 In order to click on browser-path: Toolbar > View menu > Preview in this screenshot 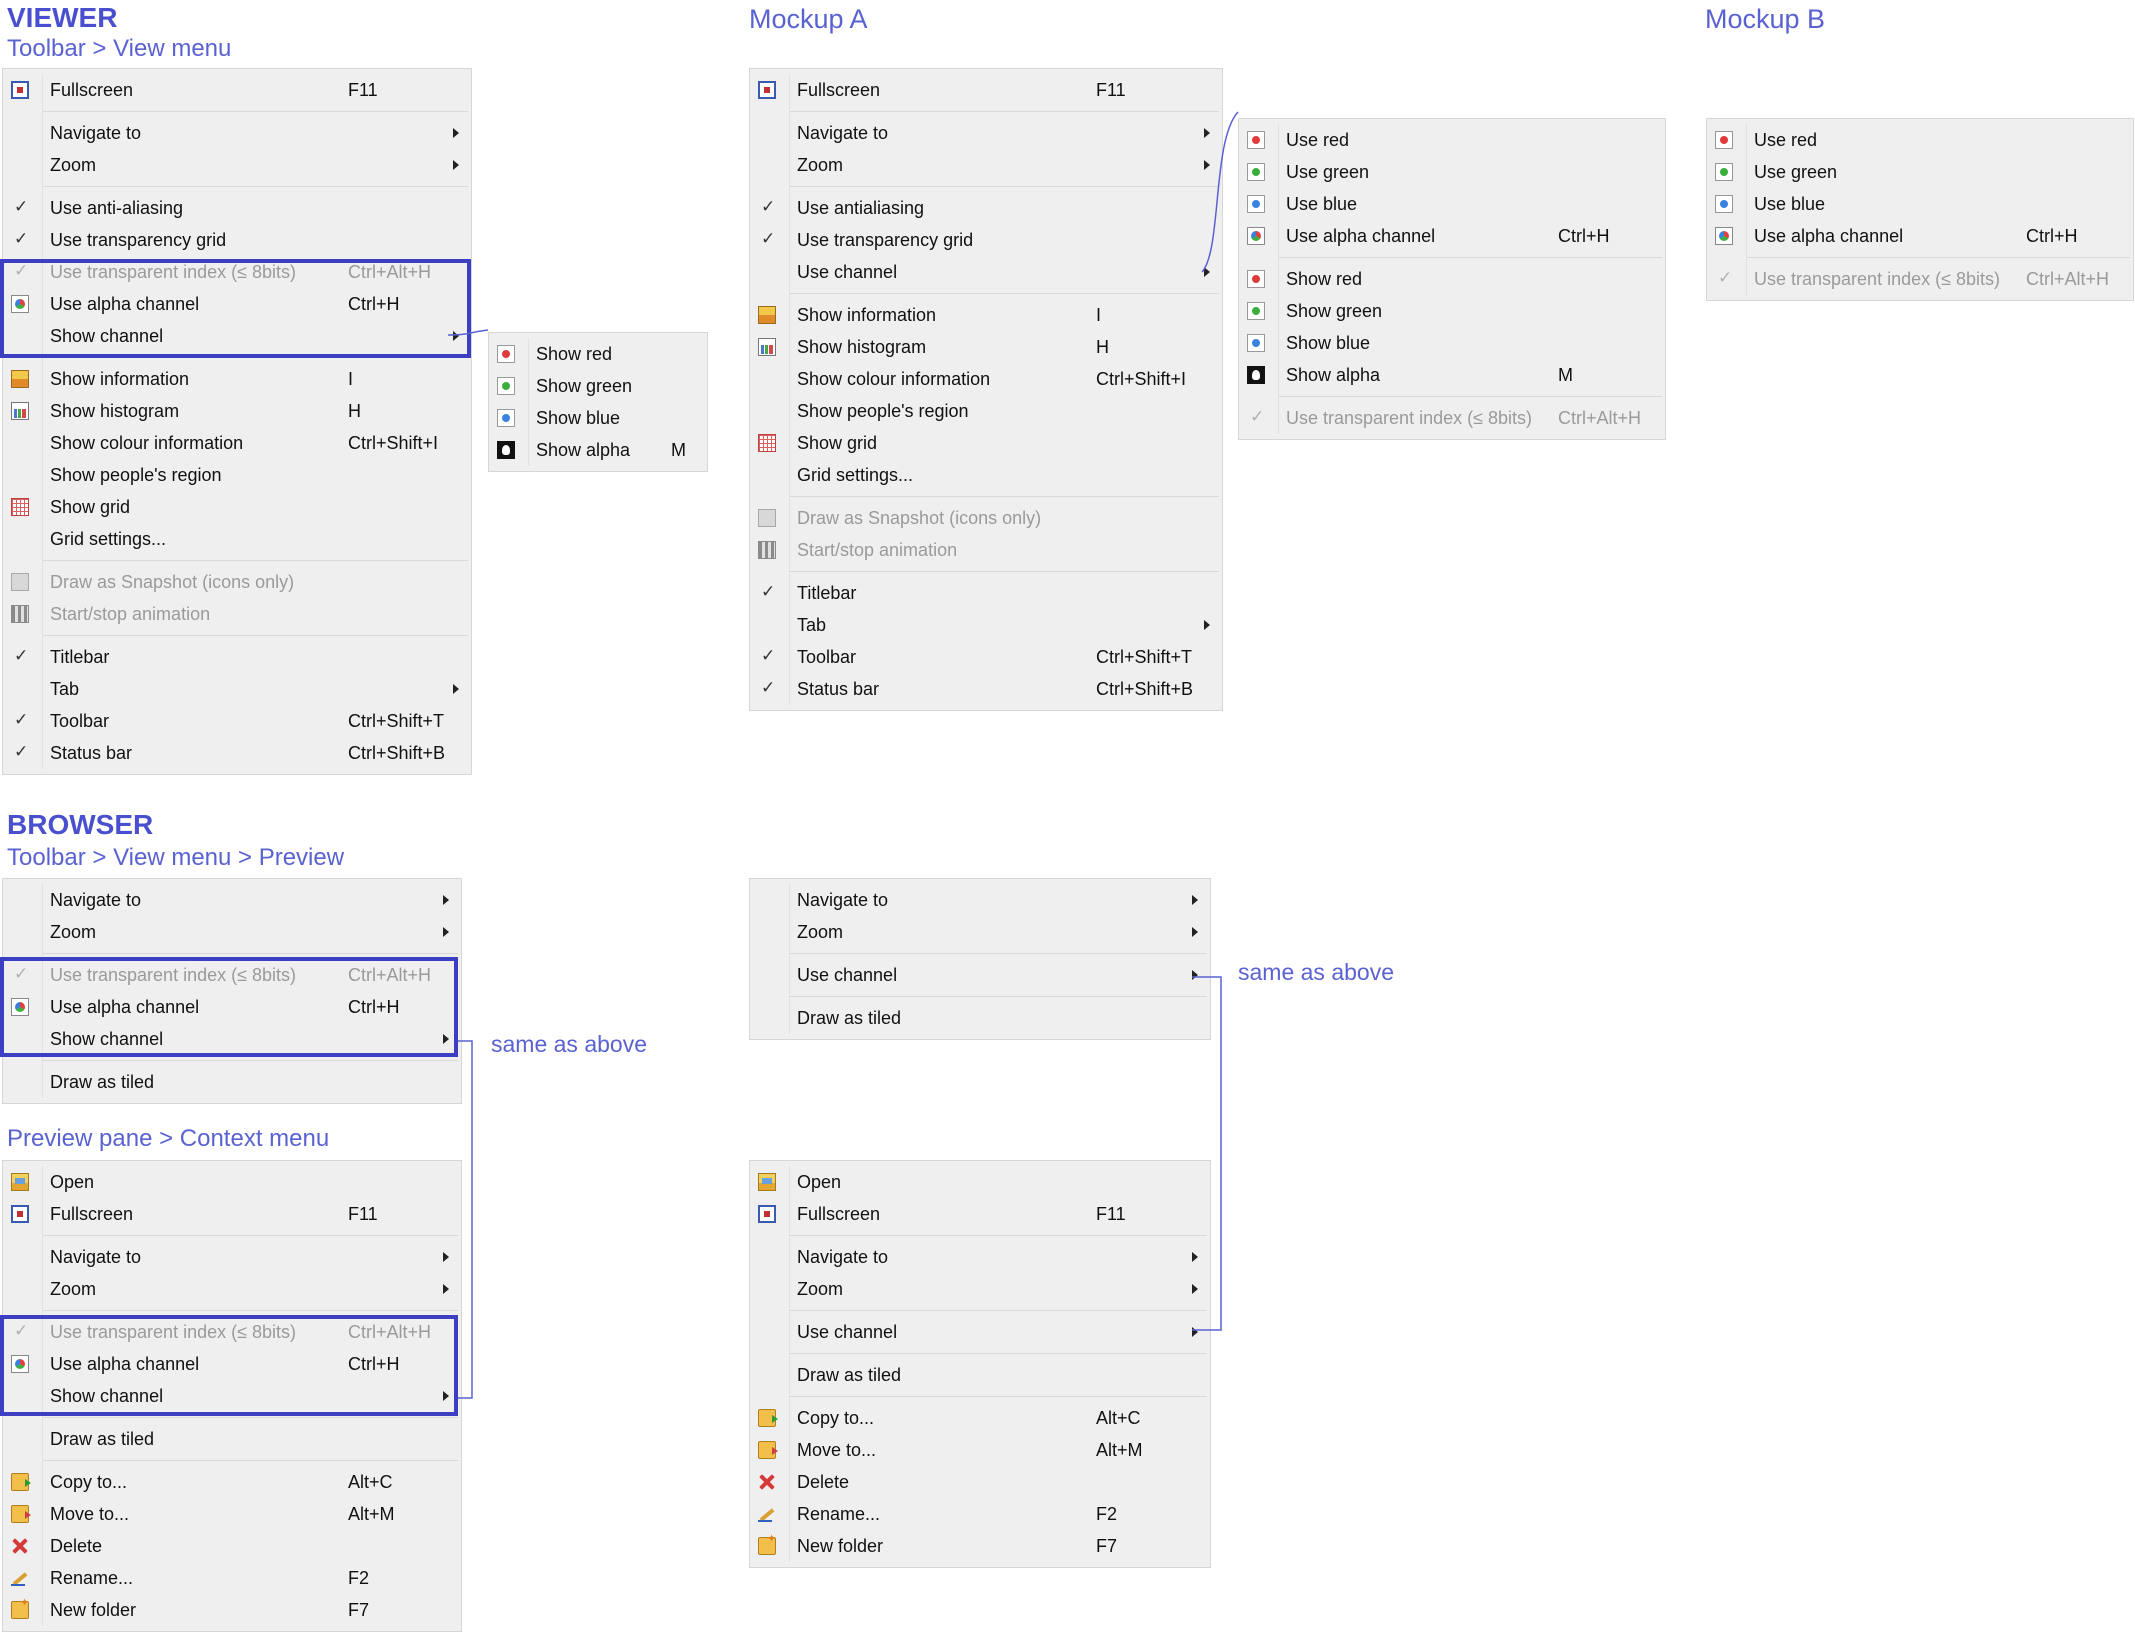, I will do `click(176, 857)`.